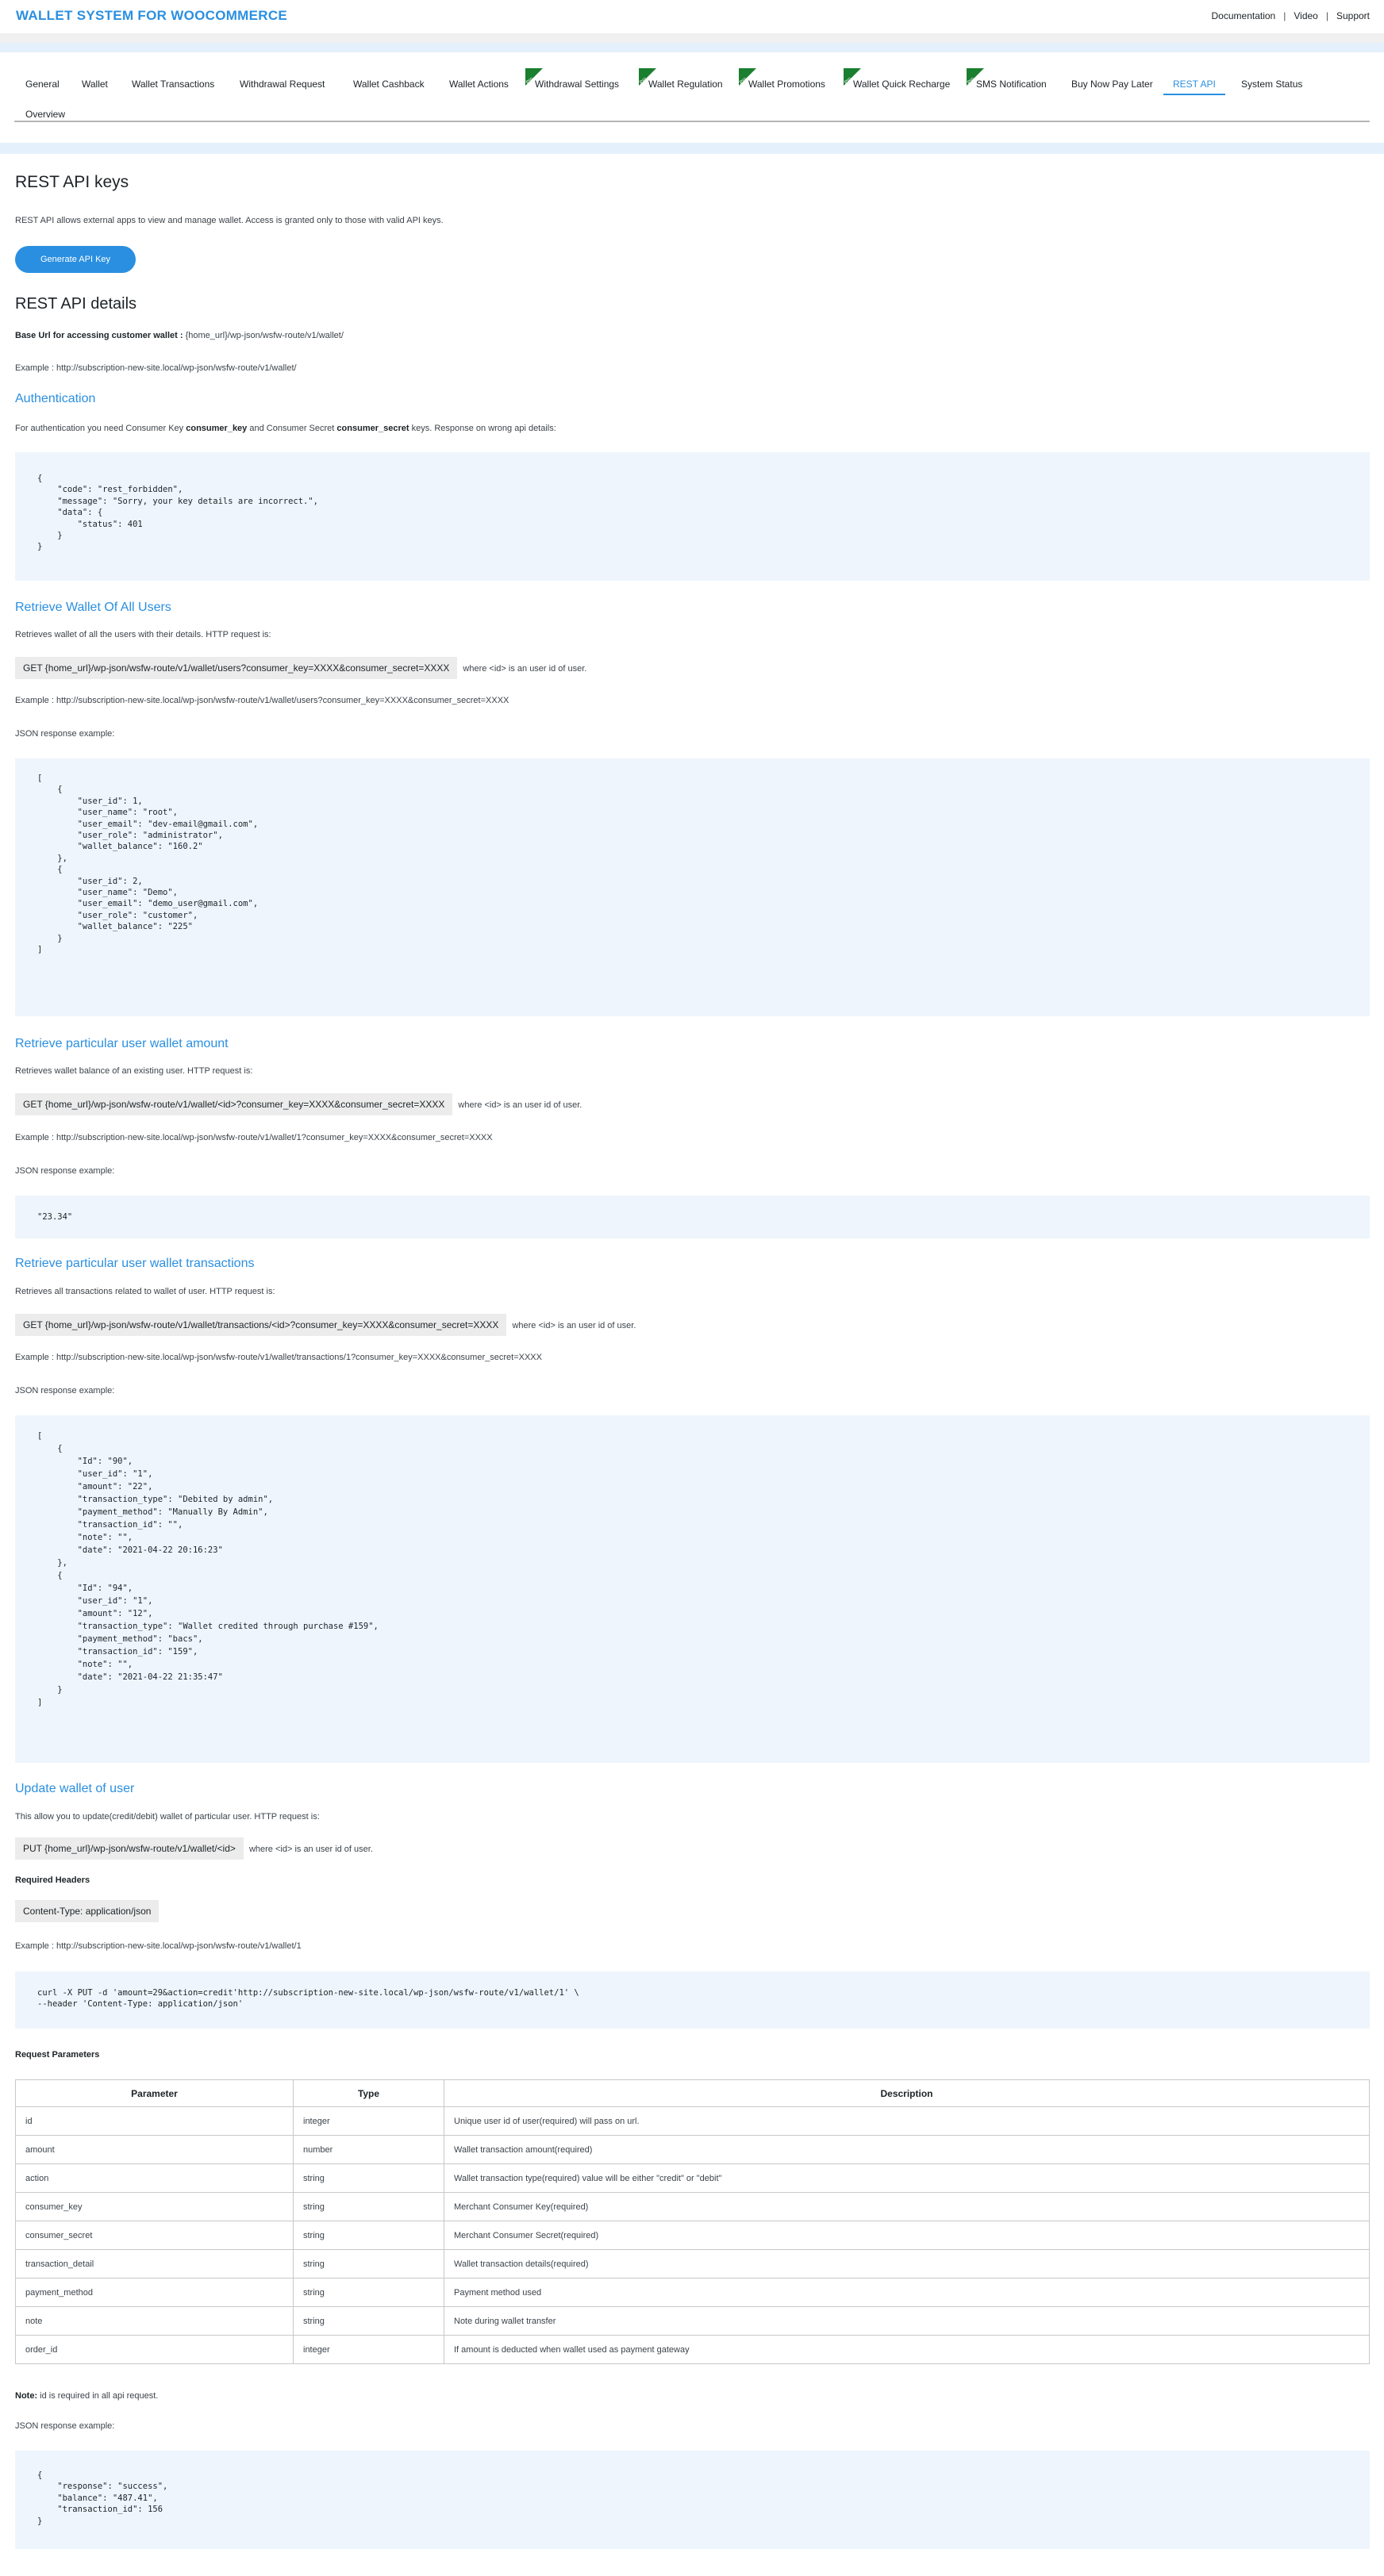 This screenshot has height=2576, width=1384. Describe the element at coordinates (692, 1217) in the screenshot. I see `user-amount-json-code: "23.34"` at that location.